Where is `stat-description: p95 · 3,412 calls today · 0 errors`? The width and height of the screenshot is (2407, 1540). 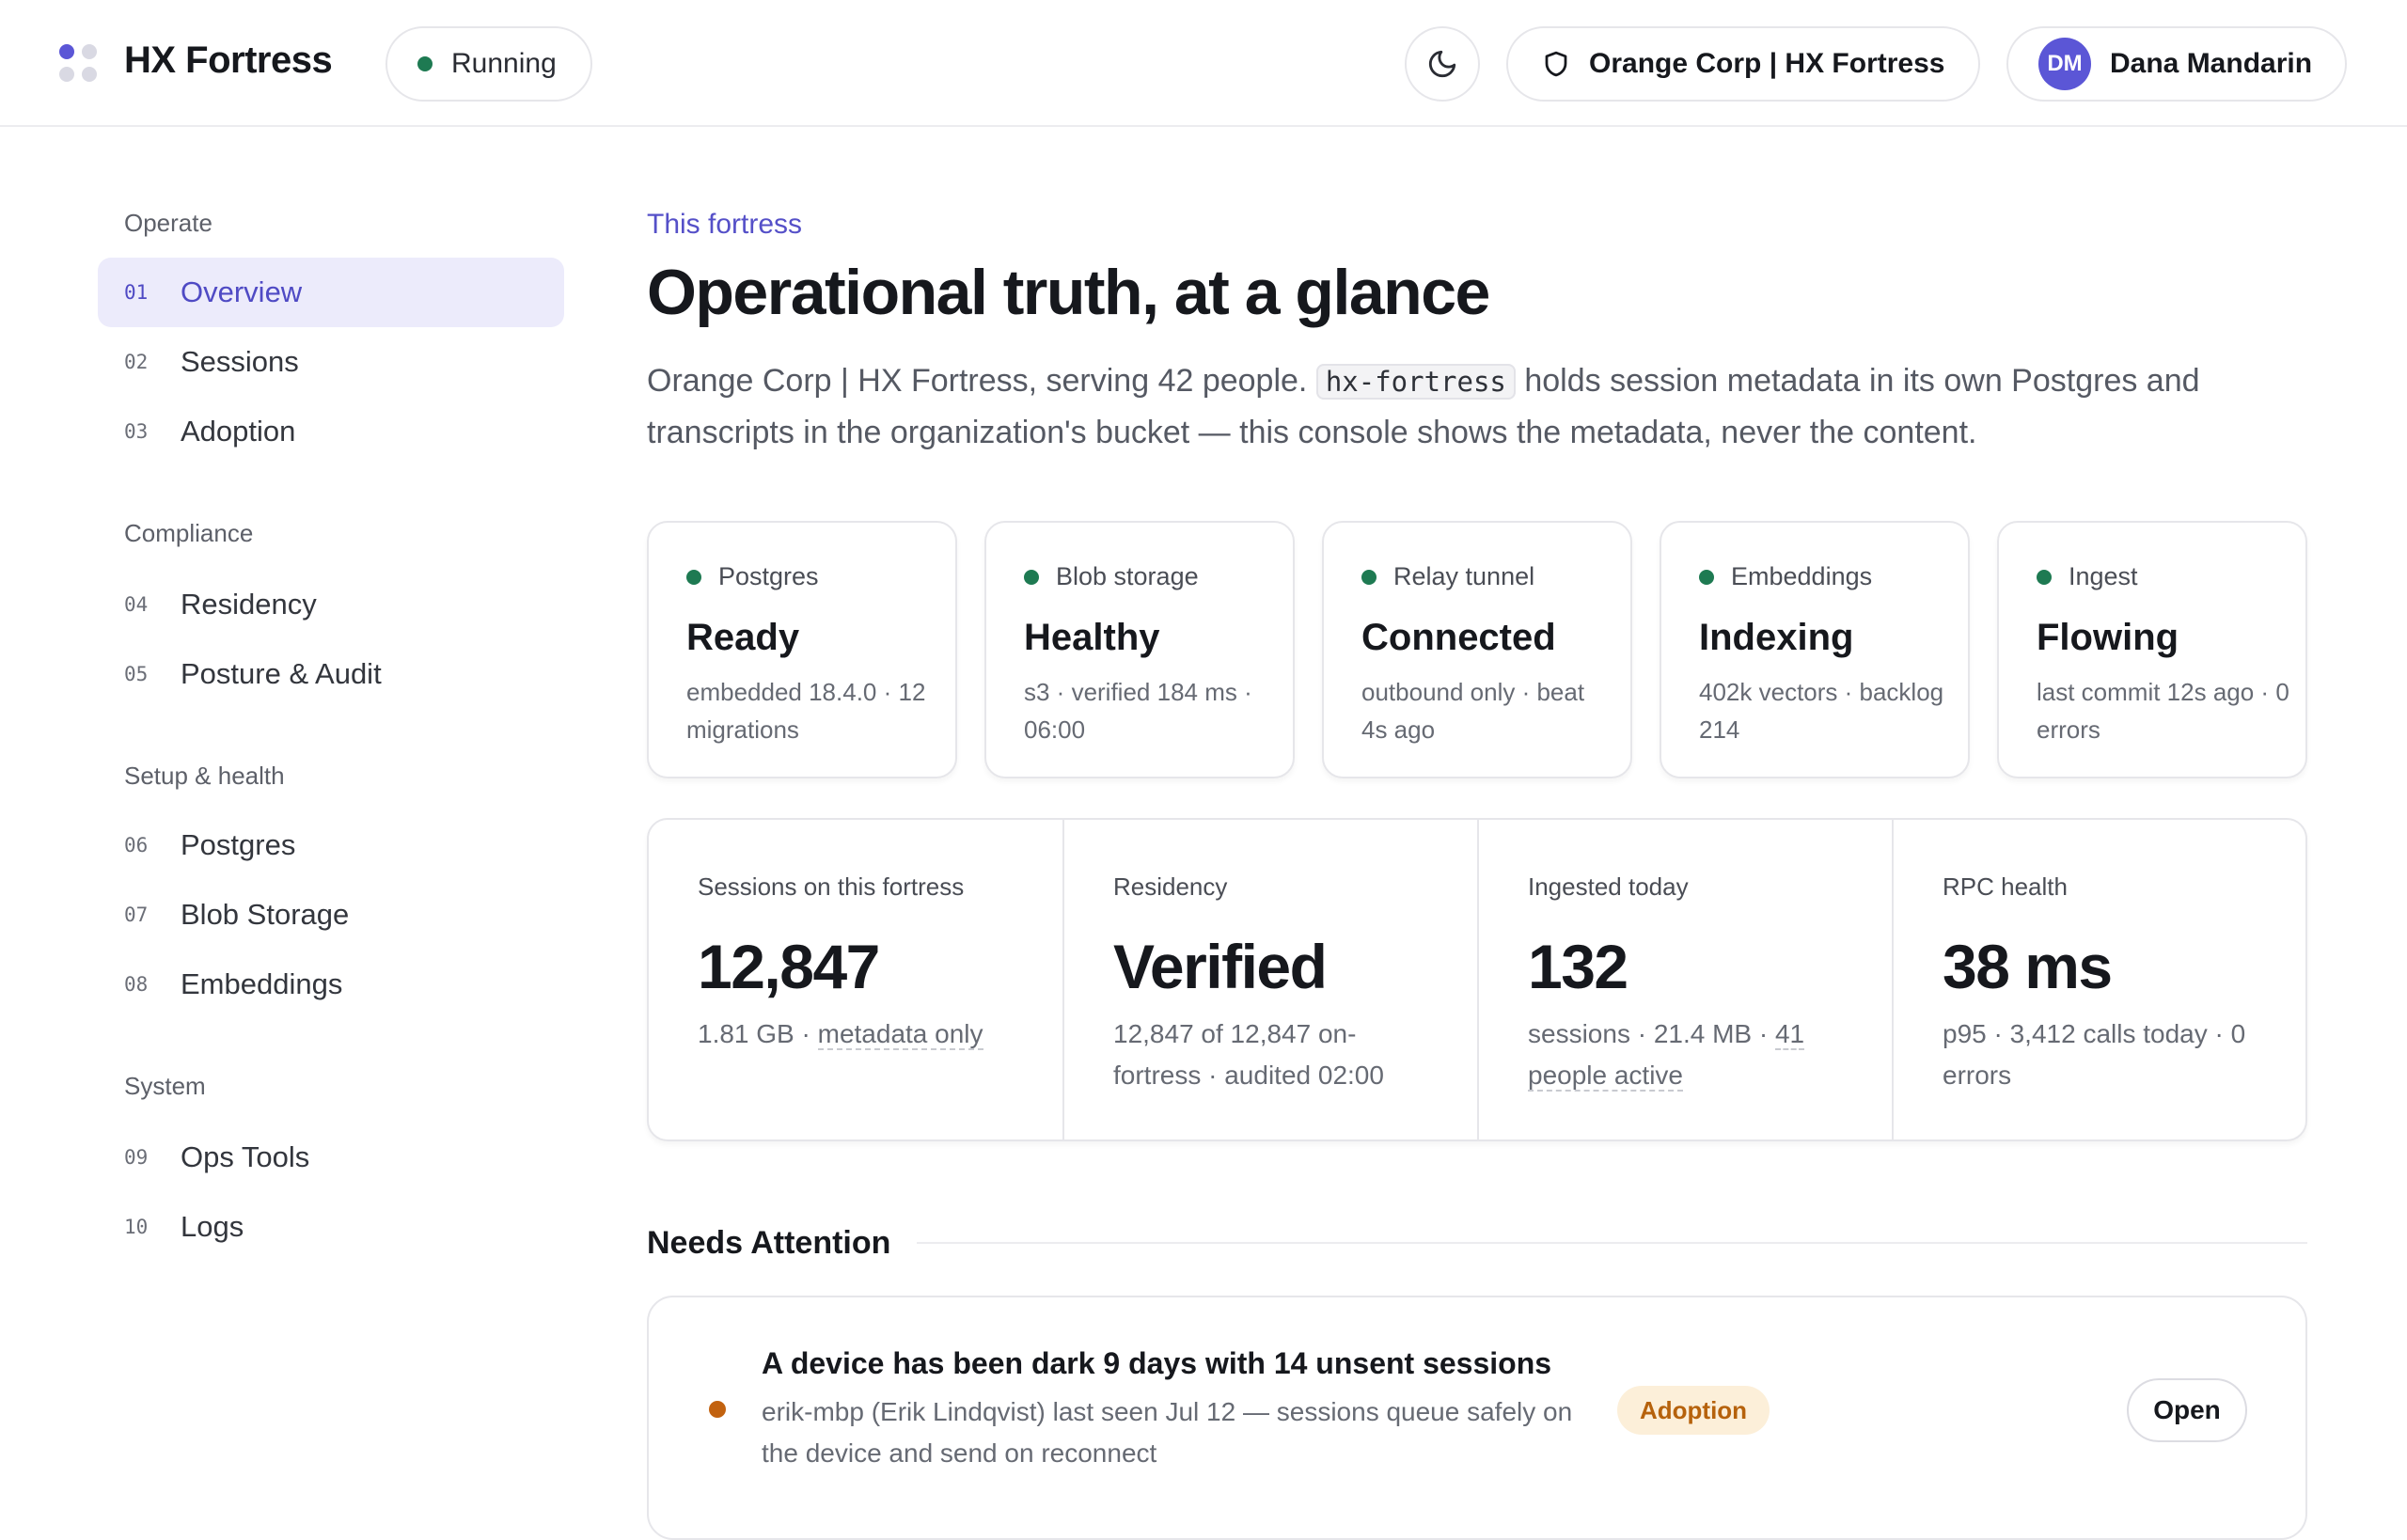 stat-description: p95 · 3,412 calls today · 0 errors is located at coordinates (2094, 1055).